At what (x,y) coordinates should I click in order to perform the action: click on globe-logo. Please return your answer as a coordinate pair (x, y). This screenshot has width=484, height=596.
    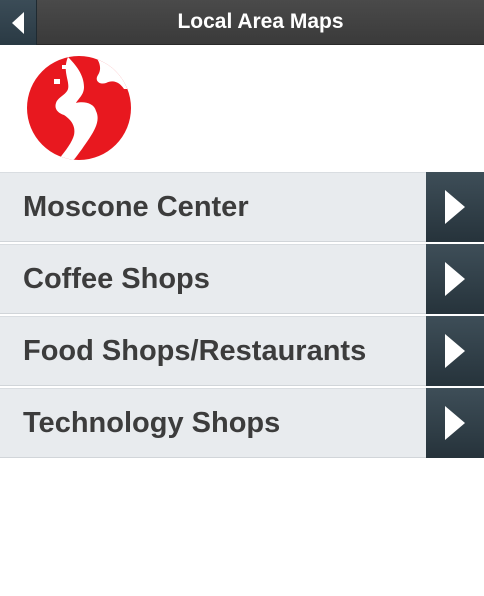
    Looking at the image, I should click on (79, 108).